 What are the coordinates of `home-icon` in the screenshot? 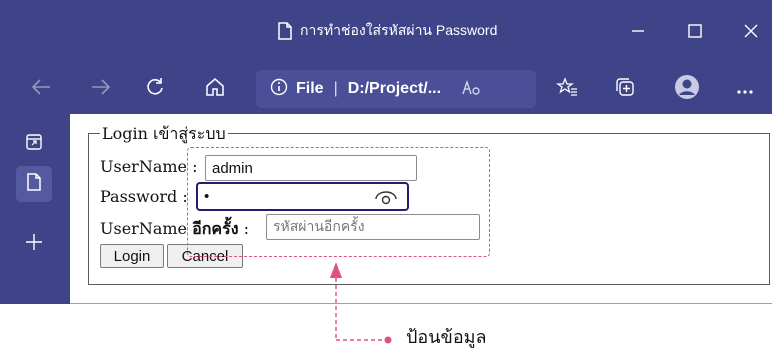 It's located at (215, 89).